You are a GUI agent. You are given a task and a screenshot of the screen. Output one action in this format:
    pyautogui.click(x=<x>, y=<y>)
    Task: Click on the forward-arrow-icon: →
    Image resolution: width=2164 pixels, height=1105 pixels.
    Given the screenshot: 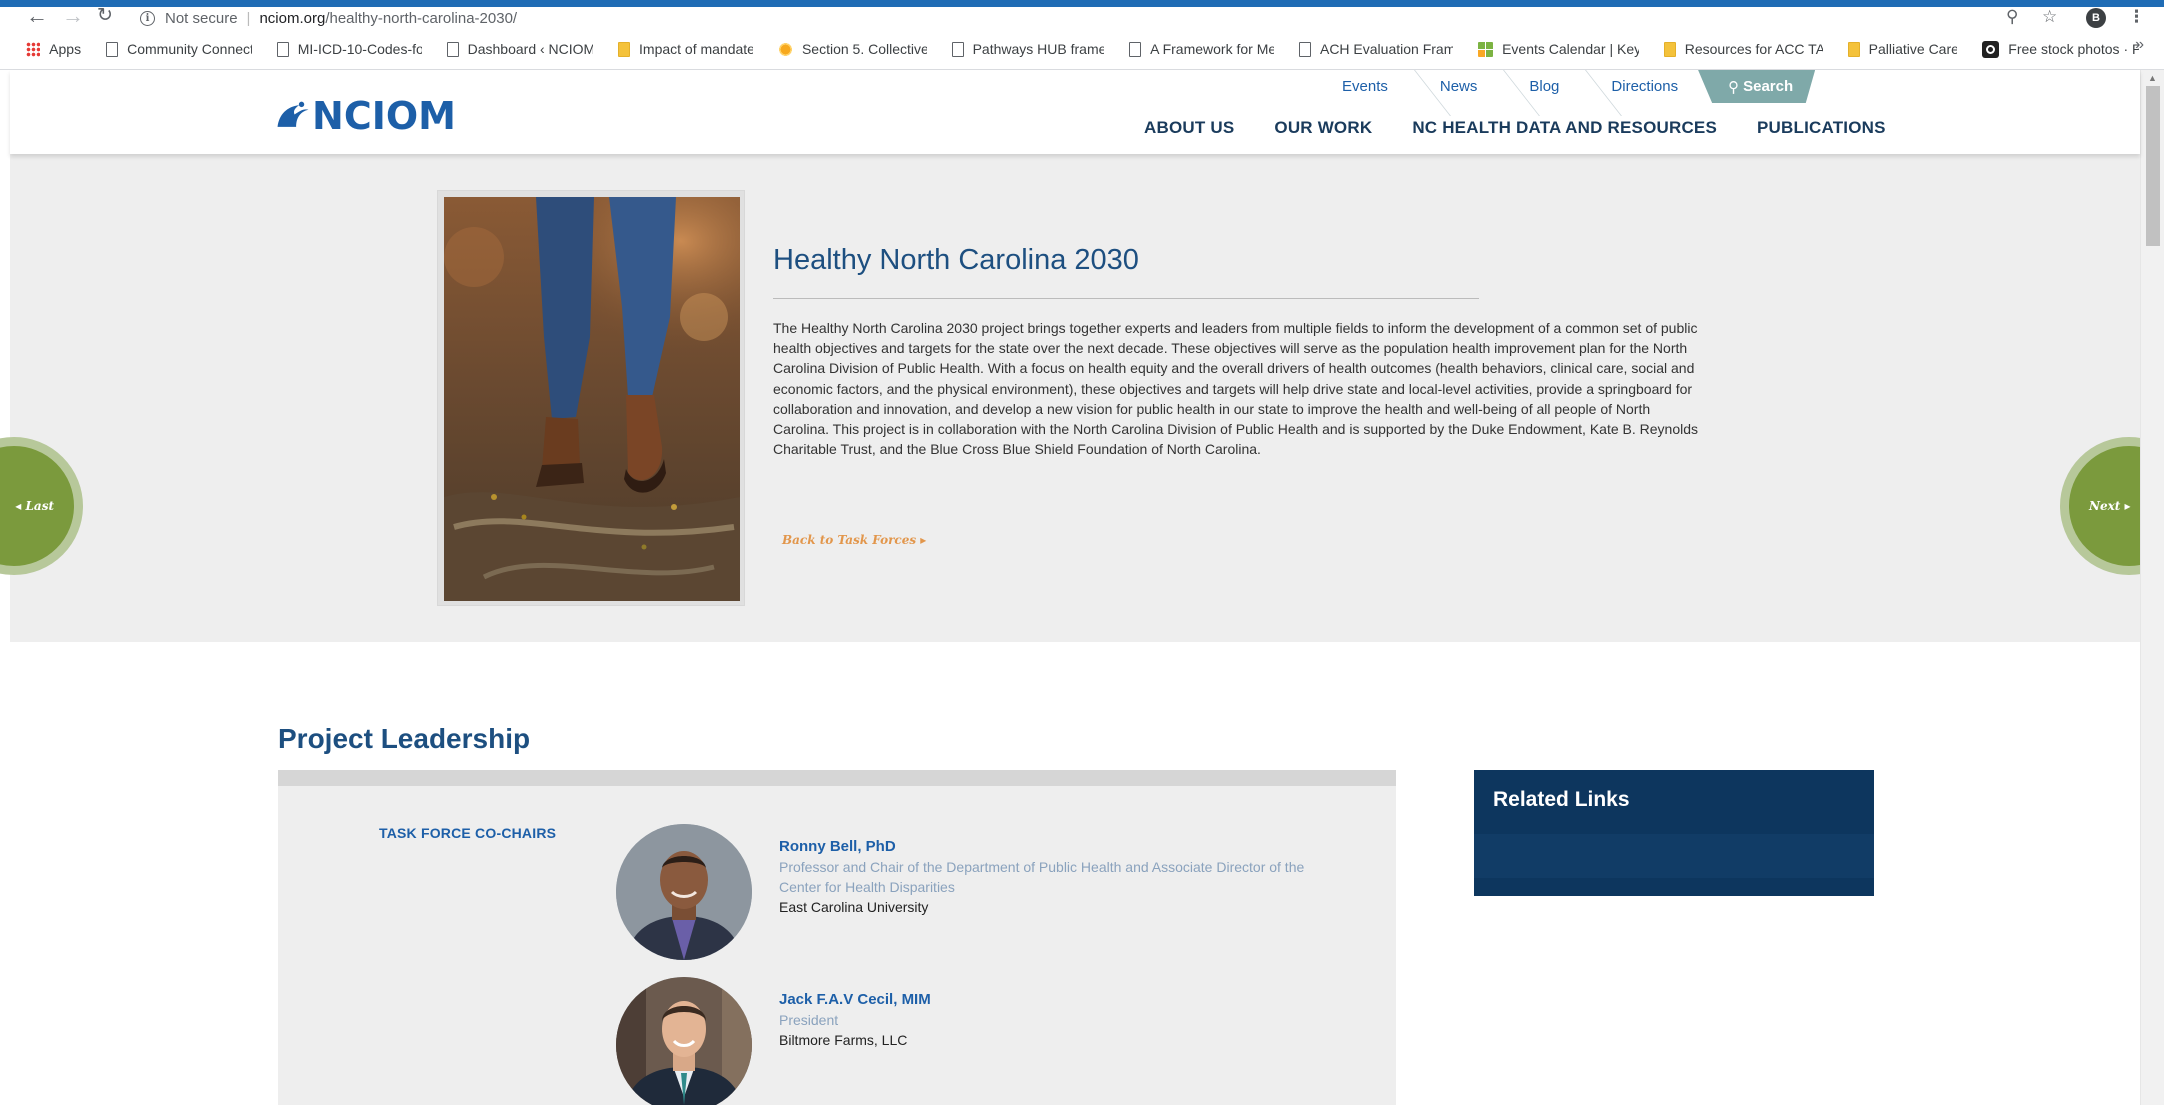 What is the action you would take?
    pyautogui.click(x=73, y=16)
    